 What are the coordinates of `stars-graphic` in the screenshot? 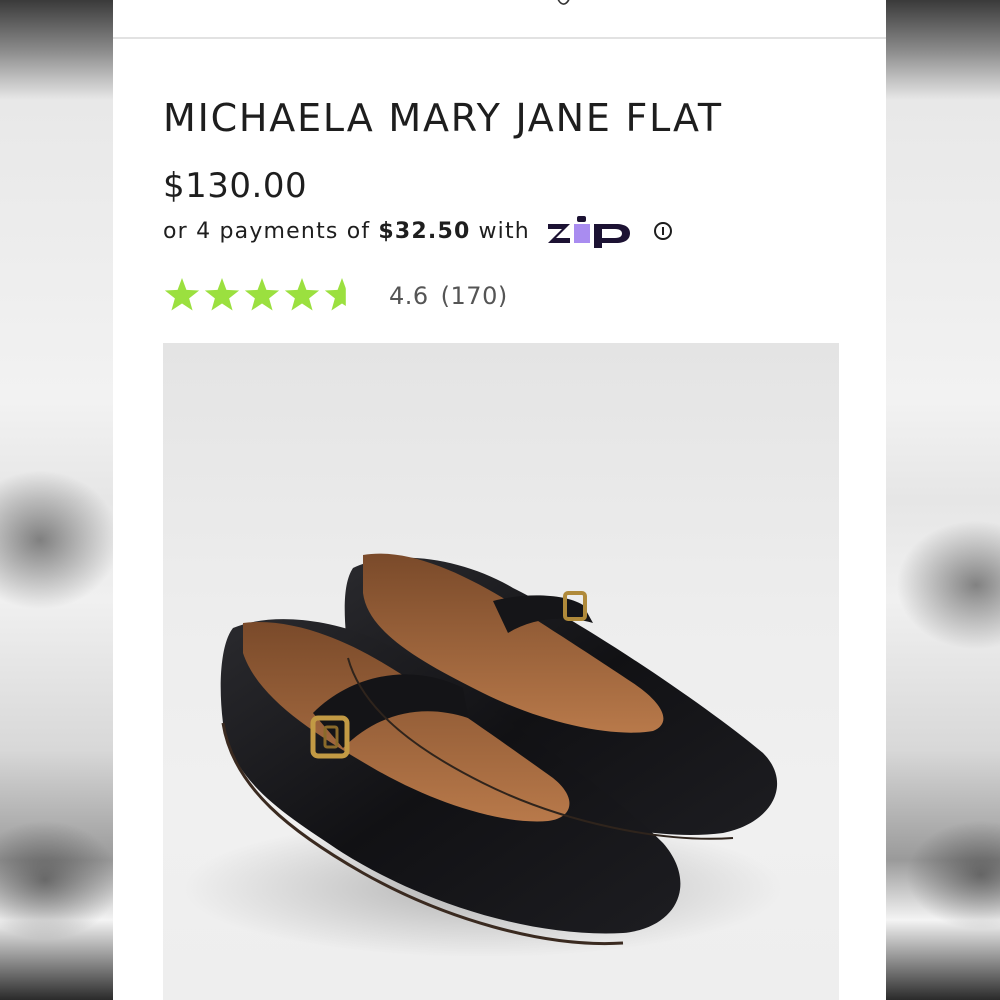 It's located at (262, 294).